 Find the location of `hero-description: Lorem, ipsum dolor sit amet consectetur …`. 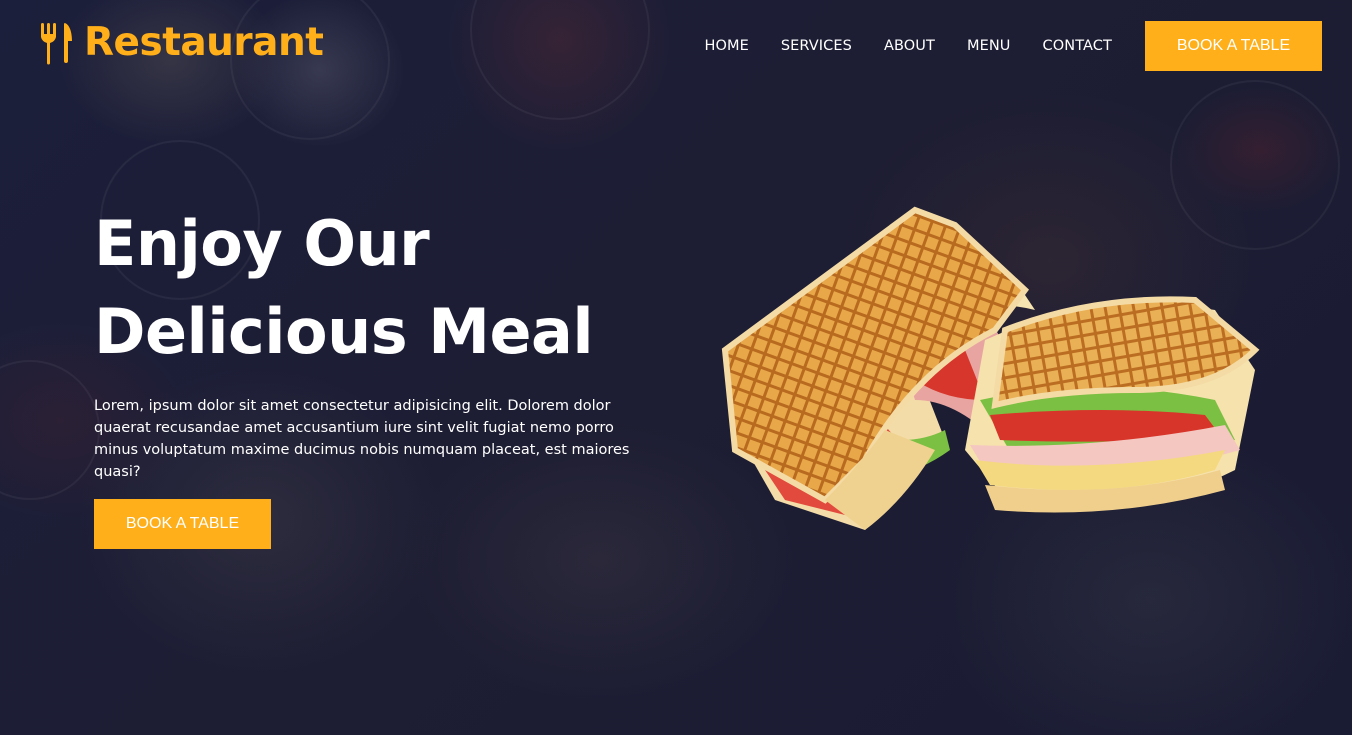

hero-description: Lorem, ipsum dolor sit amet consectetur … is located at coordinates (362, 439).